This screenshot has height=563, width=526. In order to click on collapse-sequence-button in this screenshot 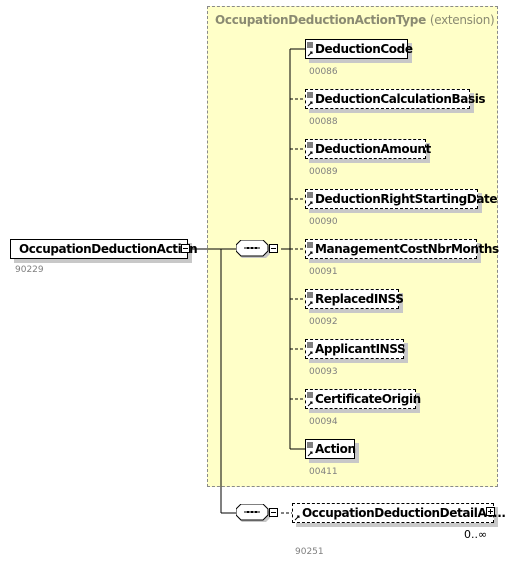, I will do `click(273, 248)`.